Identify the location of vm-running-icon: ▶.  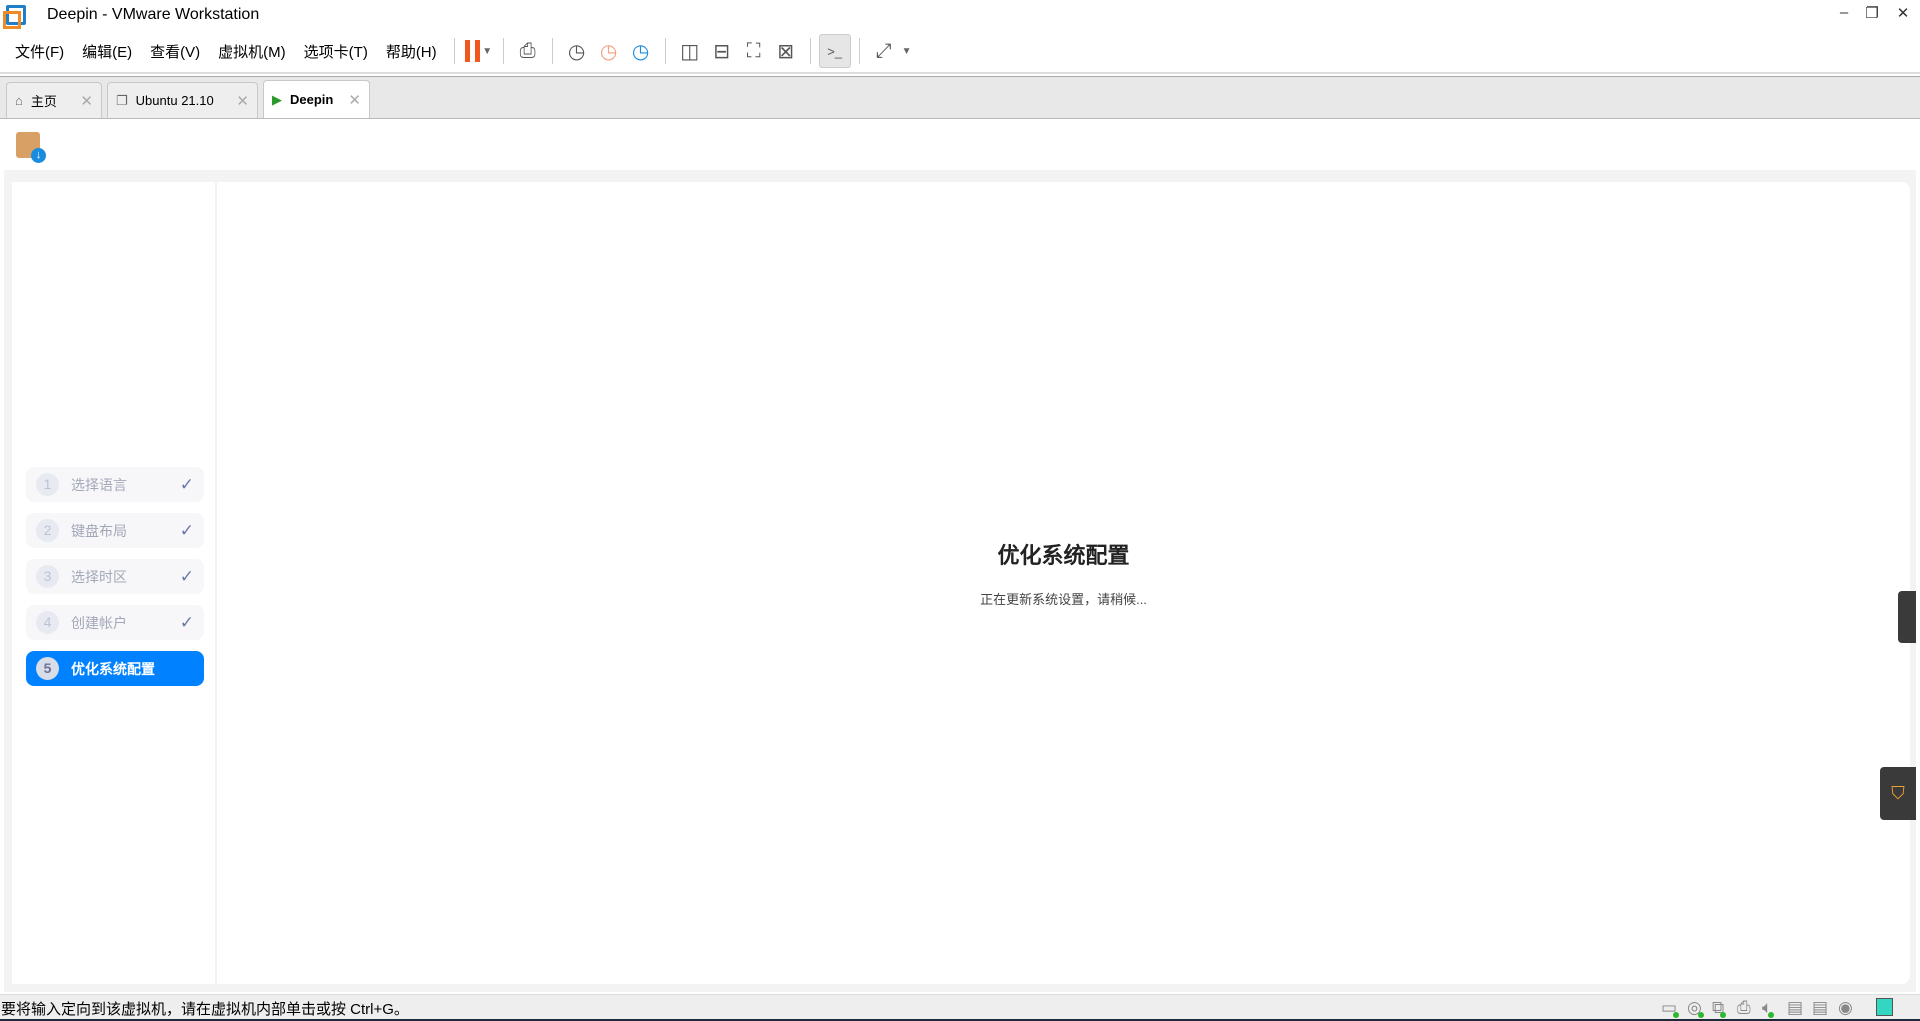
(277, 99).